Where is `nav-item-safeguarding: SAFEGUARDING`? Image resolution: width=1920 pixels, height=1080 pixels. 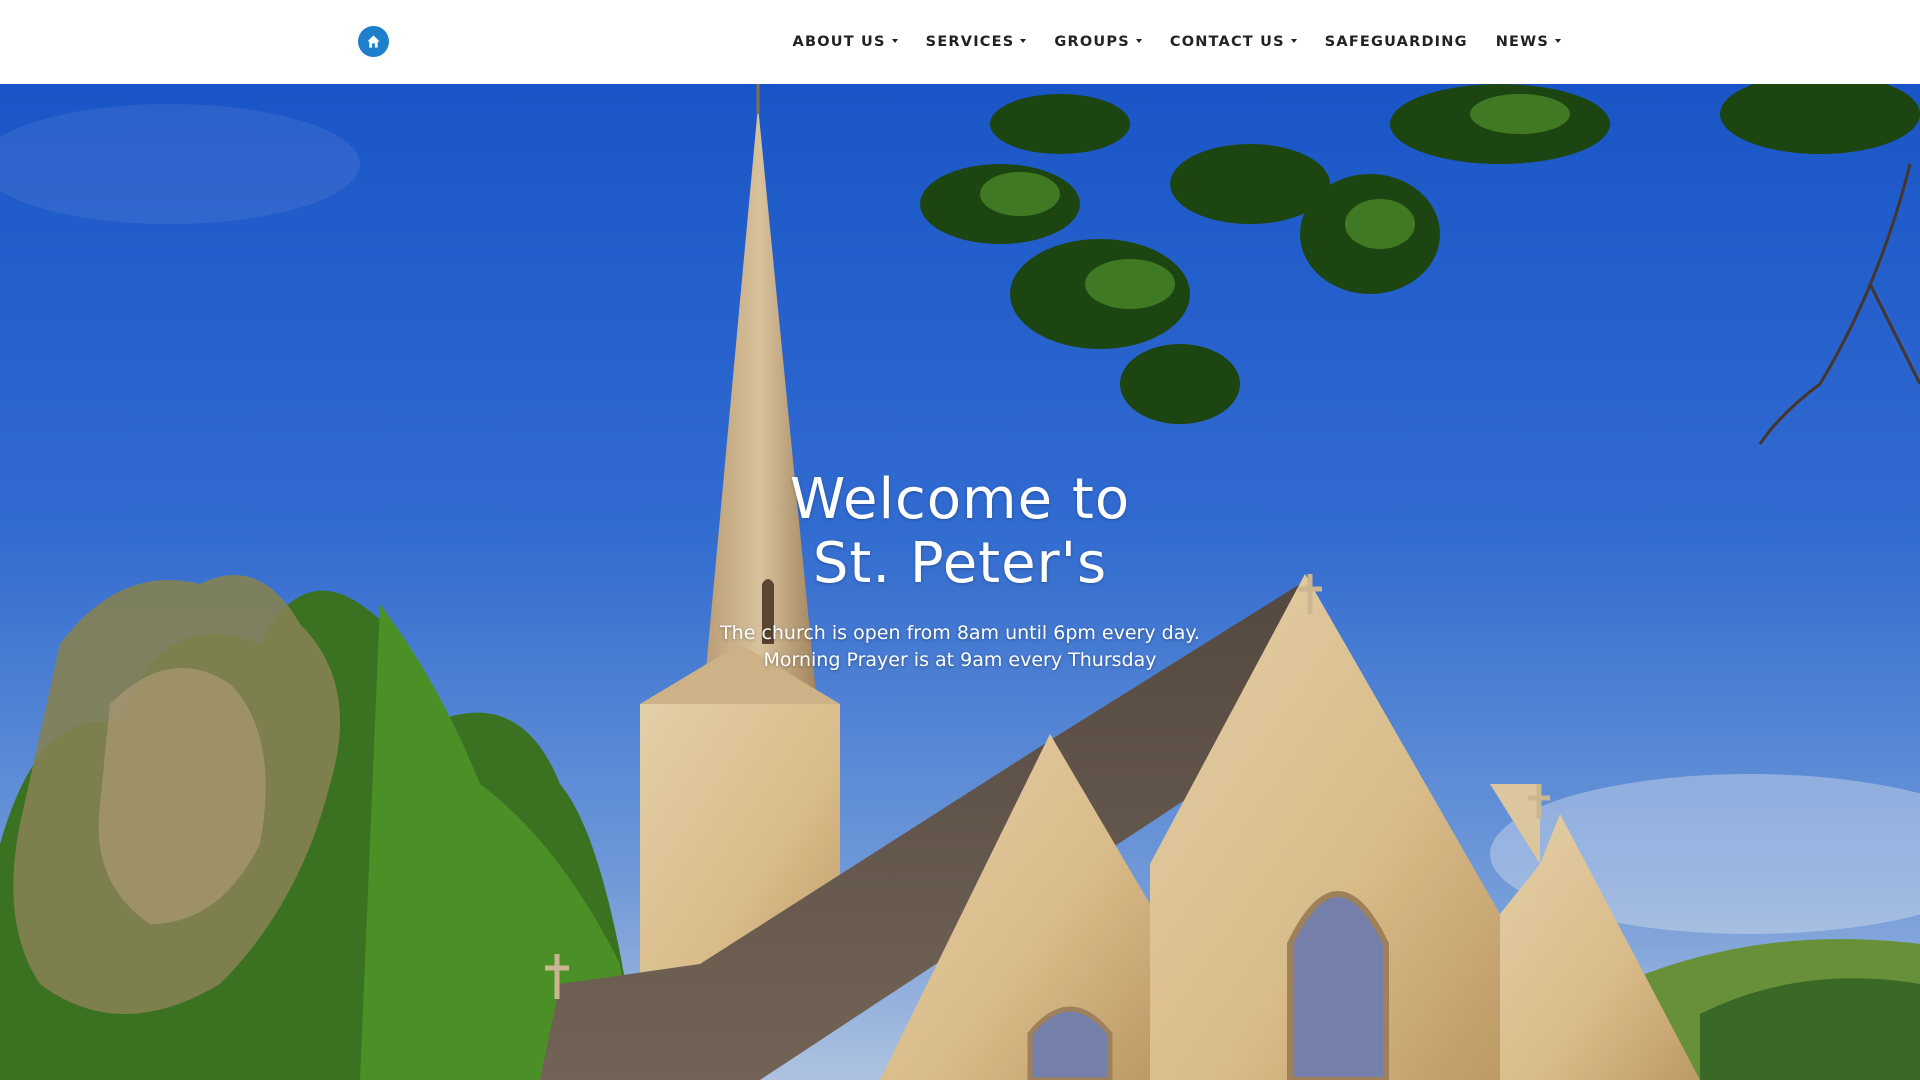 nav-item-safeguarding: SAFEGUARDING is located at coordinates (1396, 42).